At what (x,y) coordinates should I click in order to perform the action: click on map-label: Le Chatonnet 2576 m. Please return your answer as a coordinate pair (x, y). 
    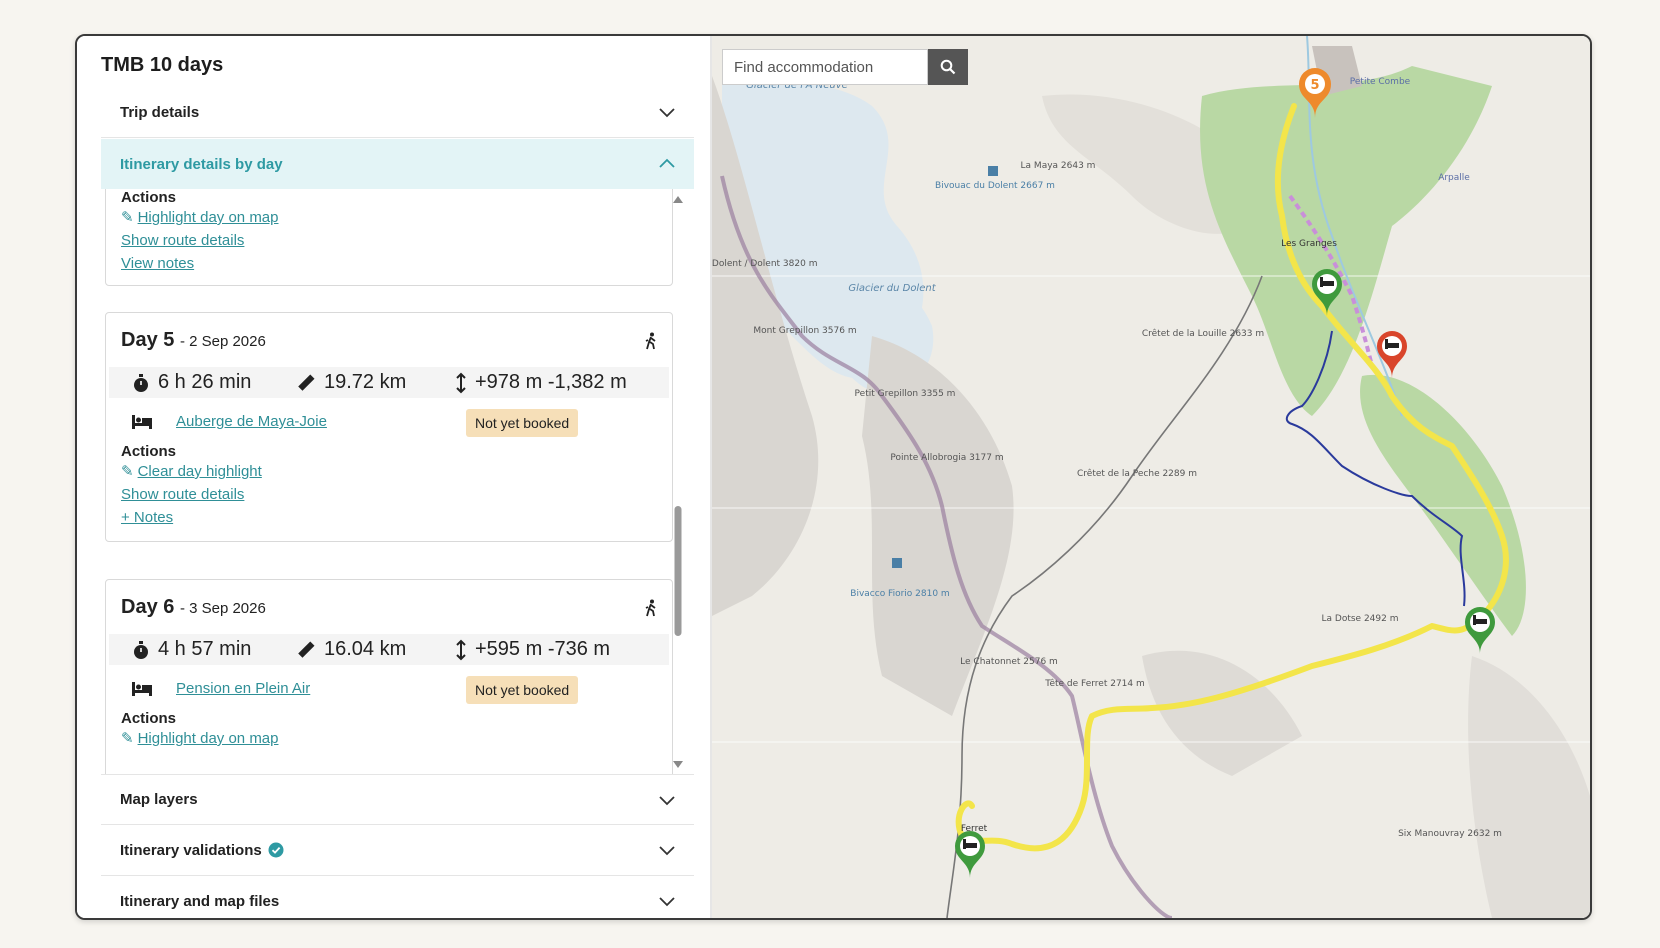
    Looking at the image, I should click on (1009, 662).